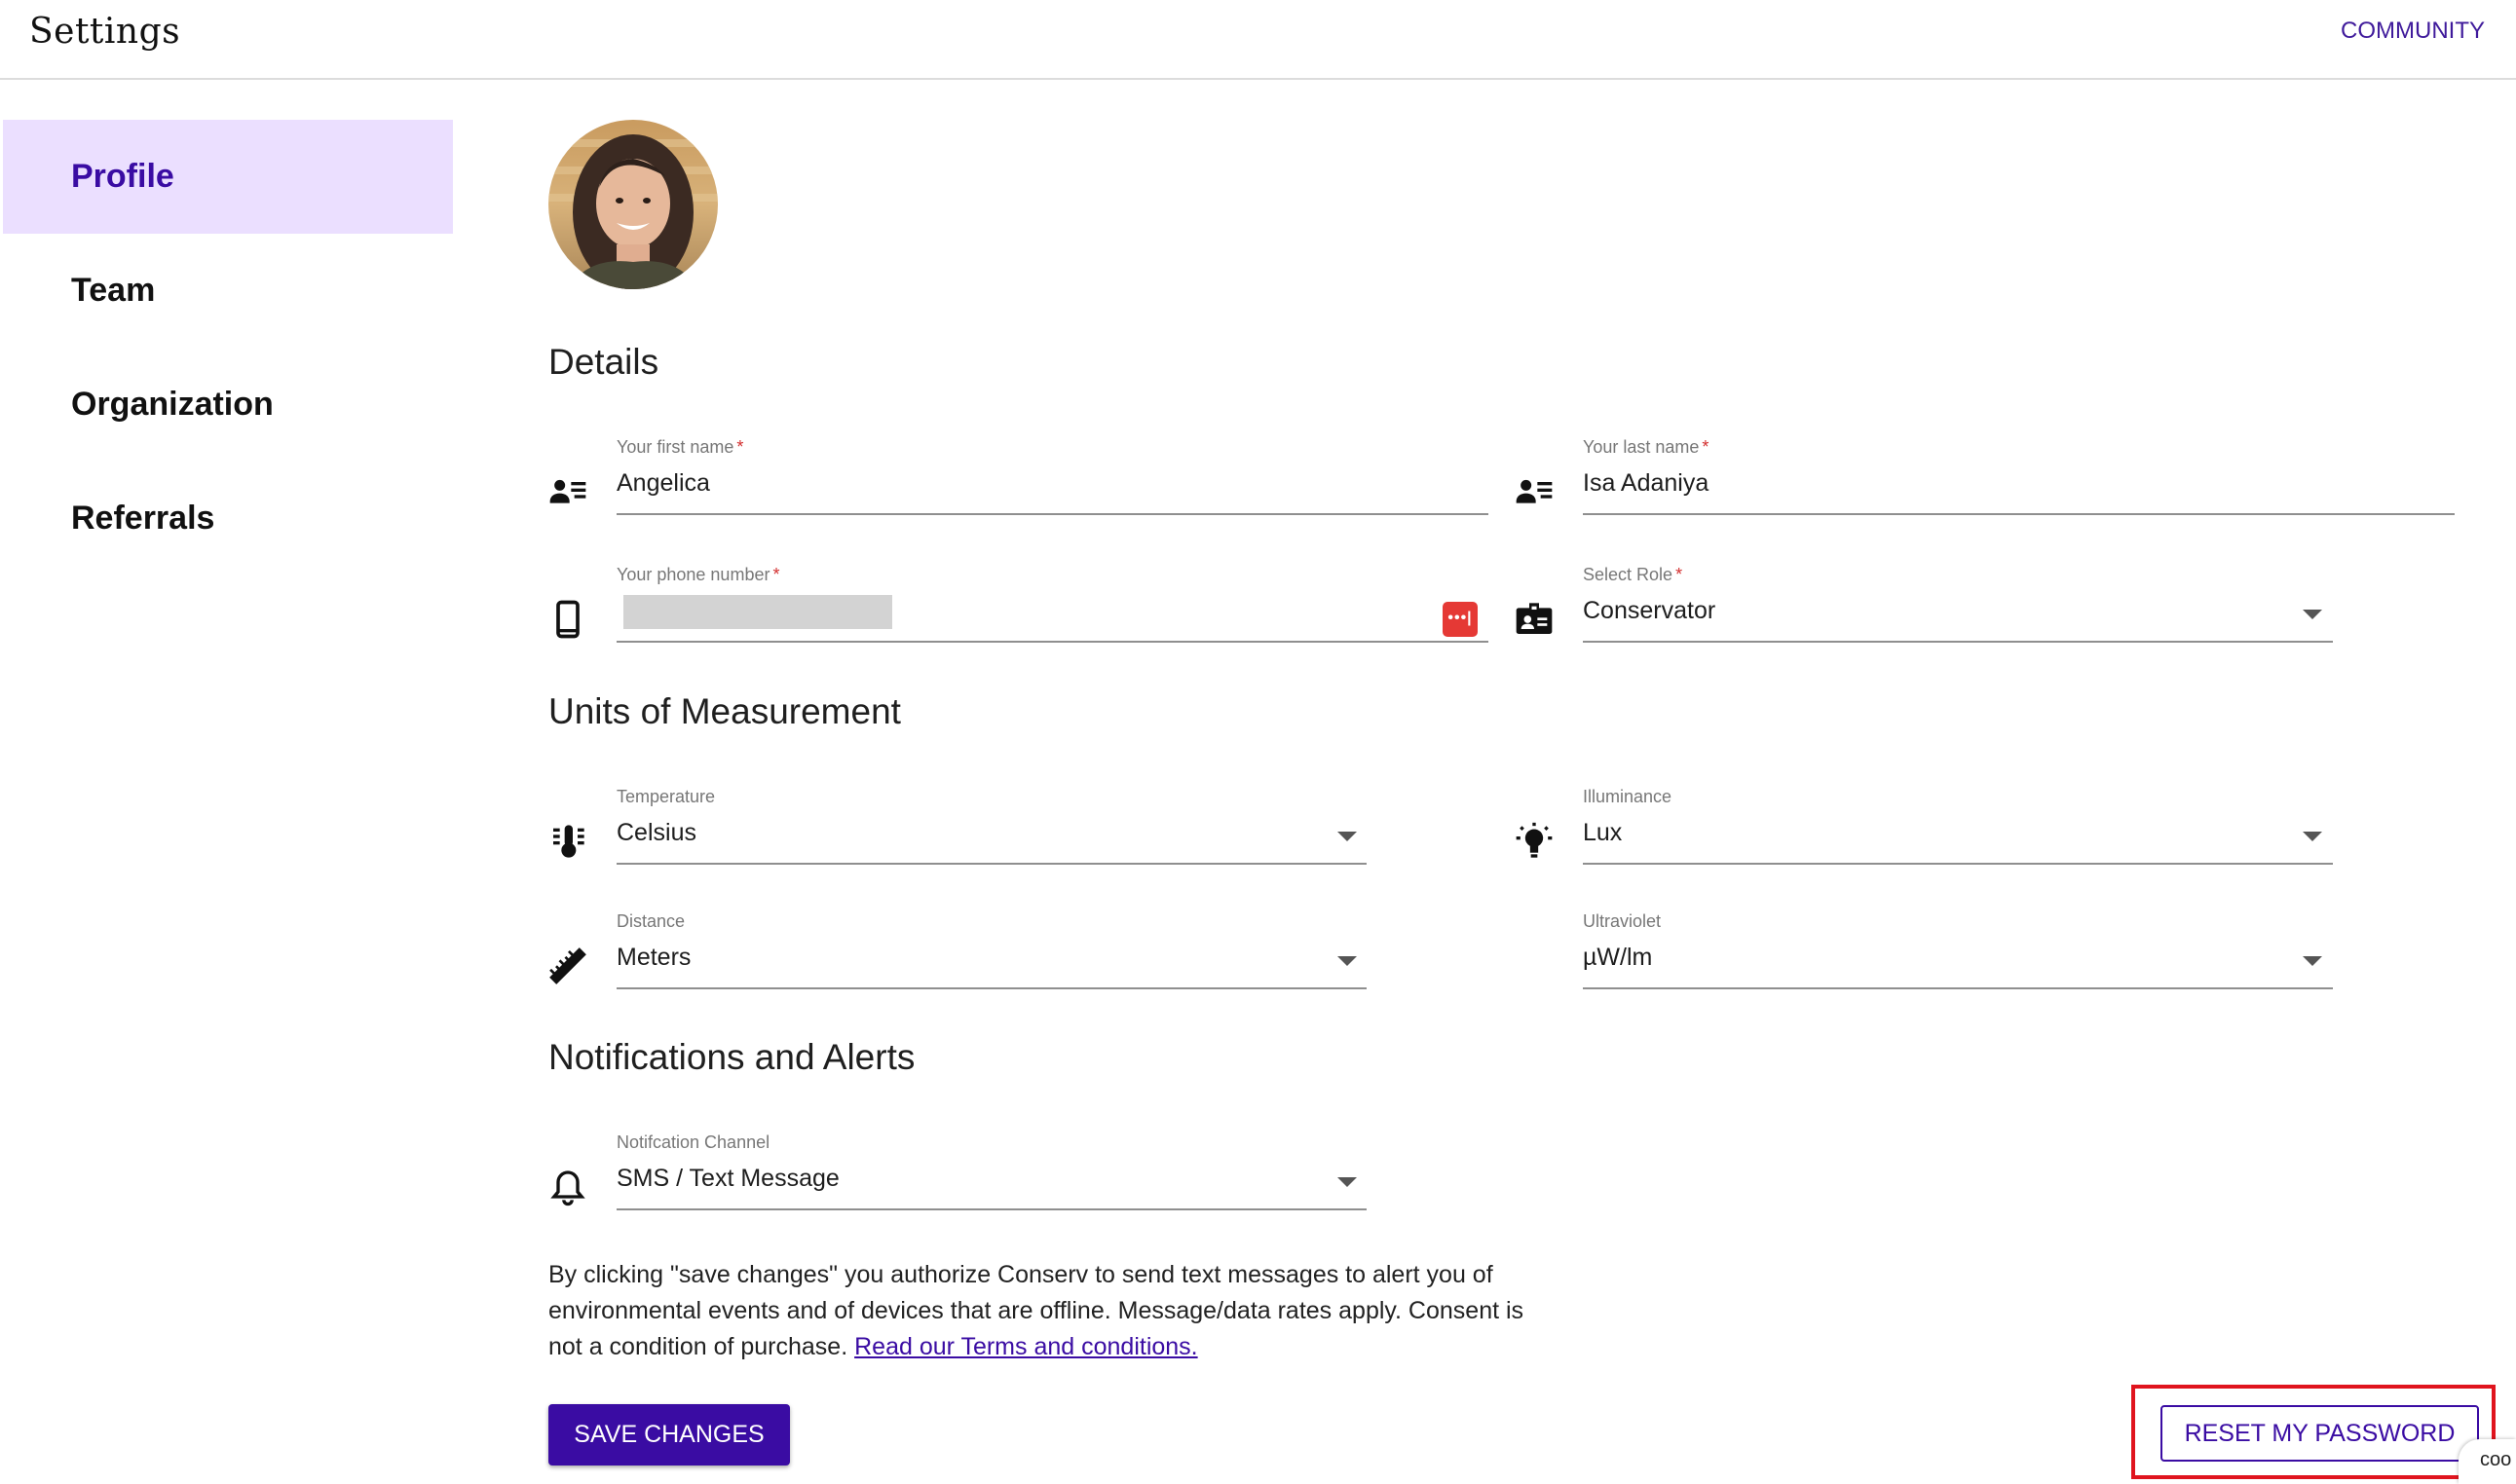 The height and width of the screenshot is (1484, 2516). What do you see at coordinates (2487, 1461) in the screenshot?
I see `cookie-chip: coo` at bounding box center [2487, 1461].